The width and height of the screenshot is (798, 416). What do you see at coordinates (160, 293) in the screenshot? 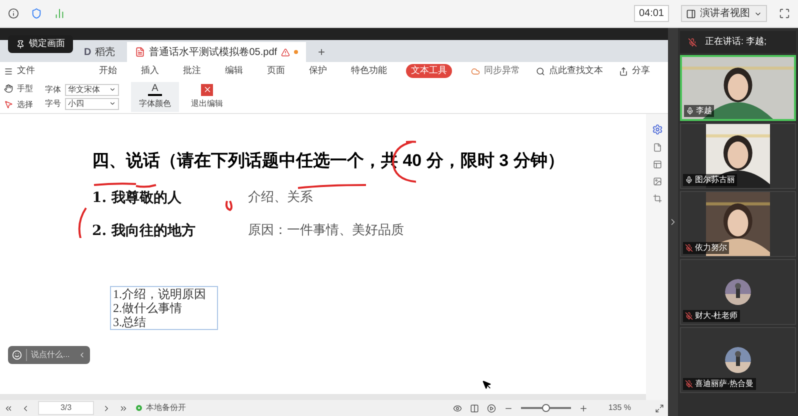
I see `text-box-line: 1.介绍，说明原因` at bounding box center [160, 293].